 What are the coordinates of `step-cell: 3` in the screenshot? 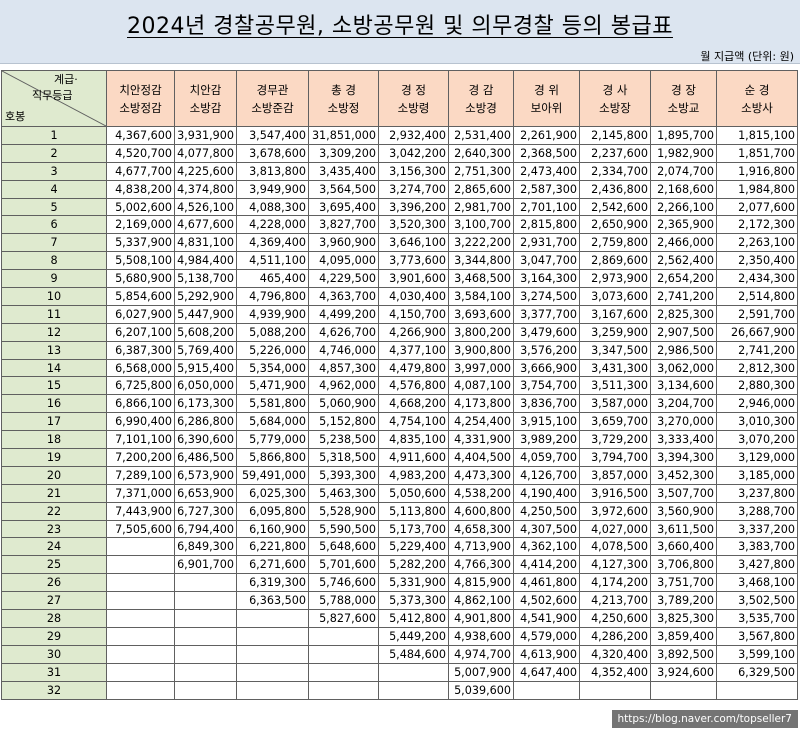 It's located at (54, 171).